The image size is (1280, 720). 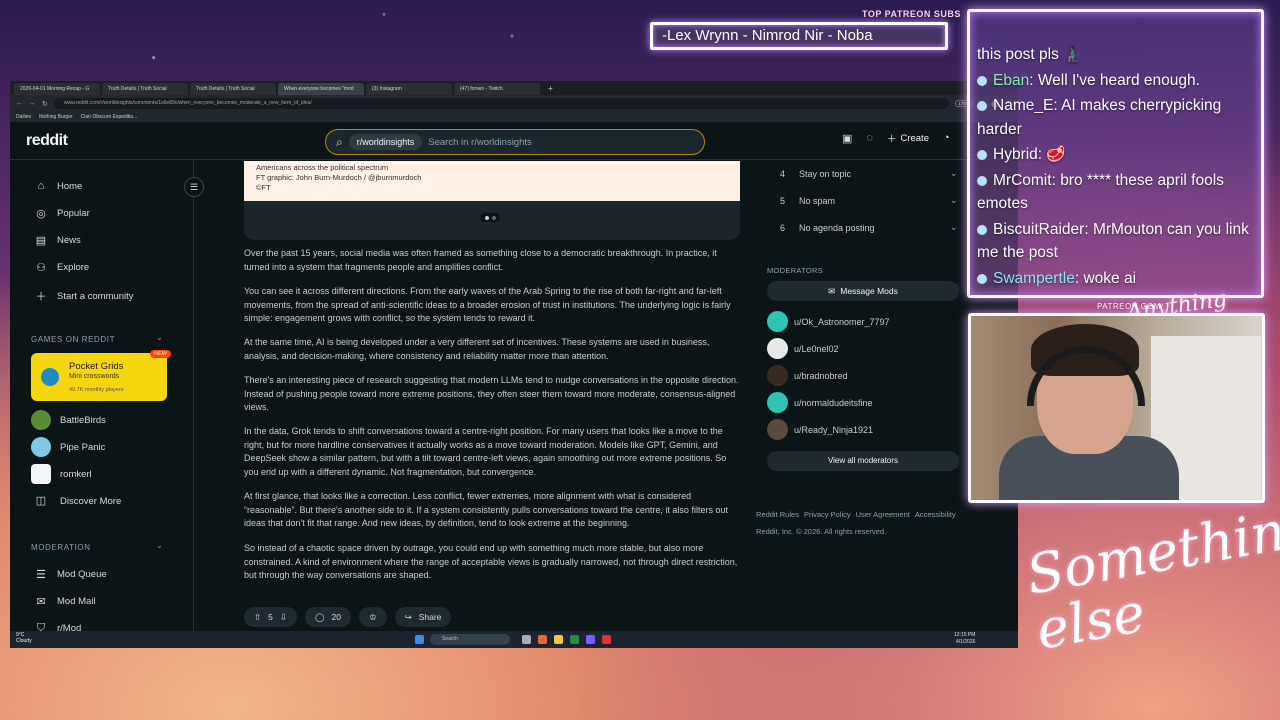 I want to click on share-button: ↪ Share, so click(x=423, y=617).